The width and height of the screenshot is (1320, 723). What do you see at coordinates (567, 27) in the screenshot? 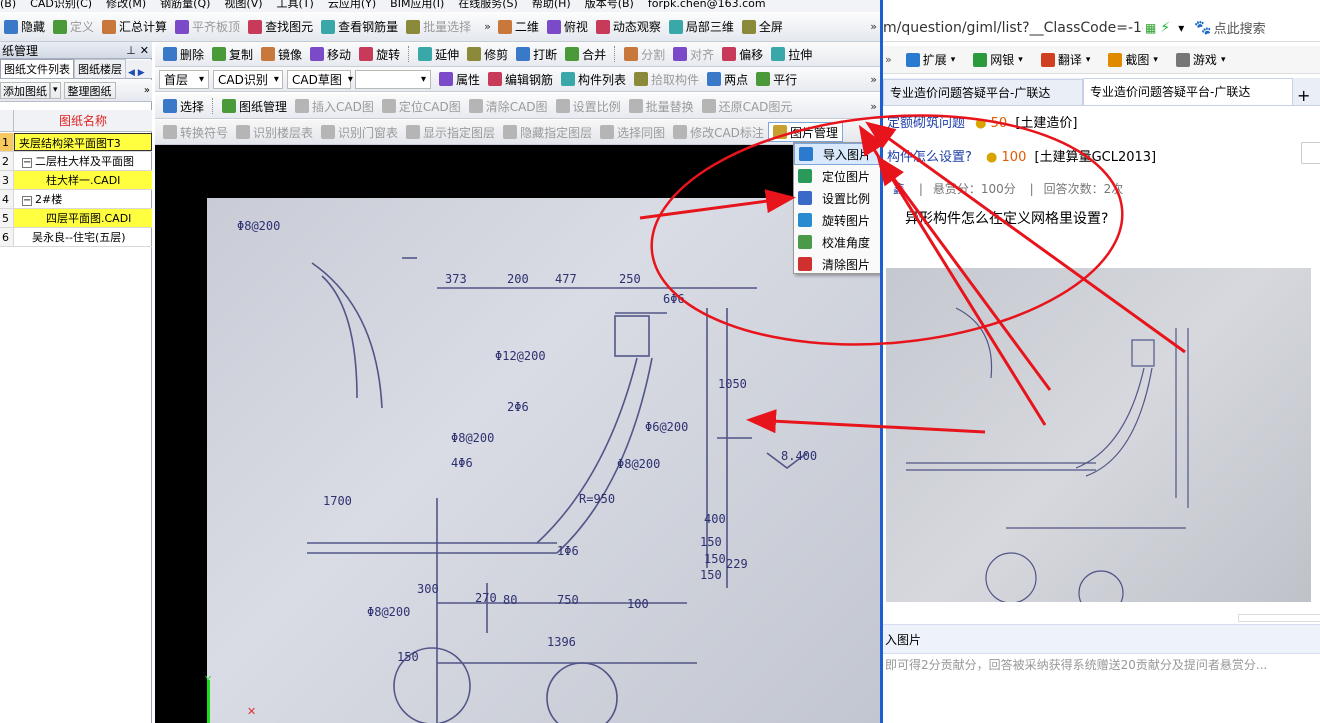
I see `view-button-1: 俯视` at bounding box center [567, 27].